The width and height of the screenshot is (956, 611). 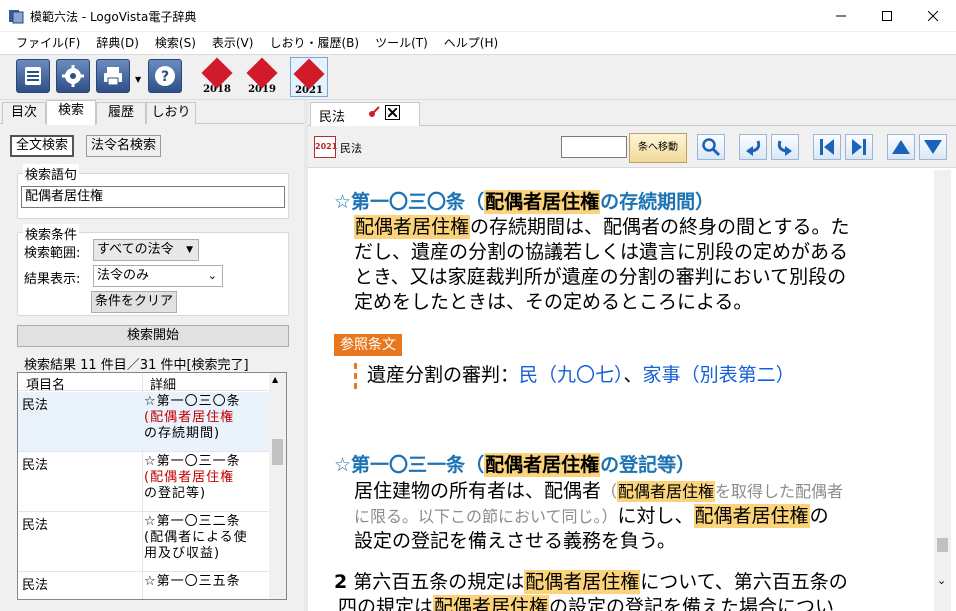 I want to click on document-scrollbar: ⌄, so click(x=942, y=390).